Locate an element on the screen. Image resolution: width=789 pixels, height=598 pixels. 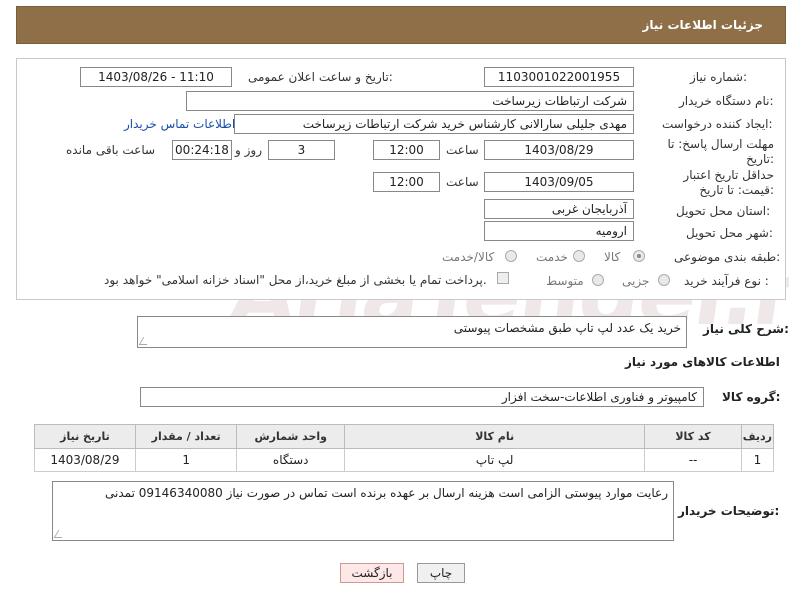
page-title: جزئیات اطلاعات نیاز is located at coordinates (702, 25).